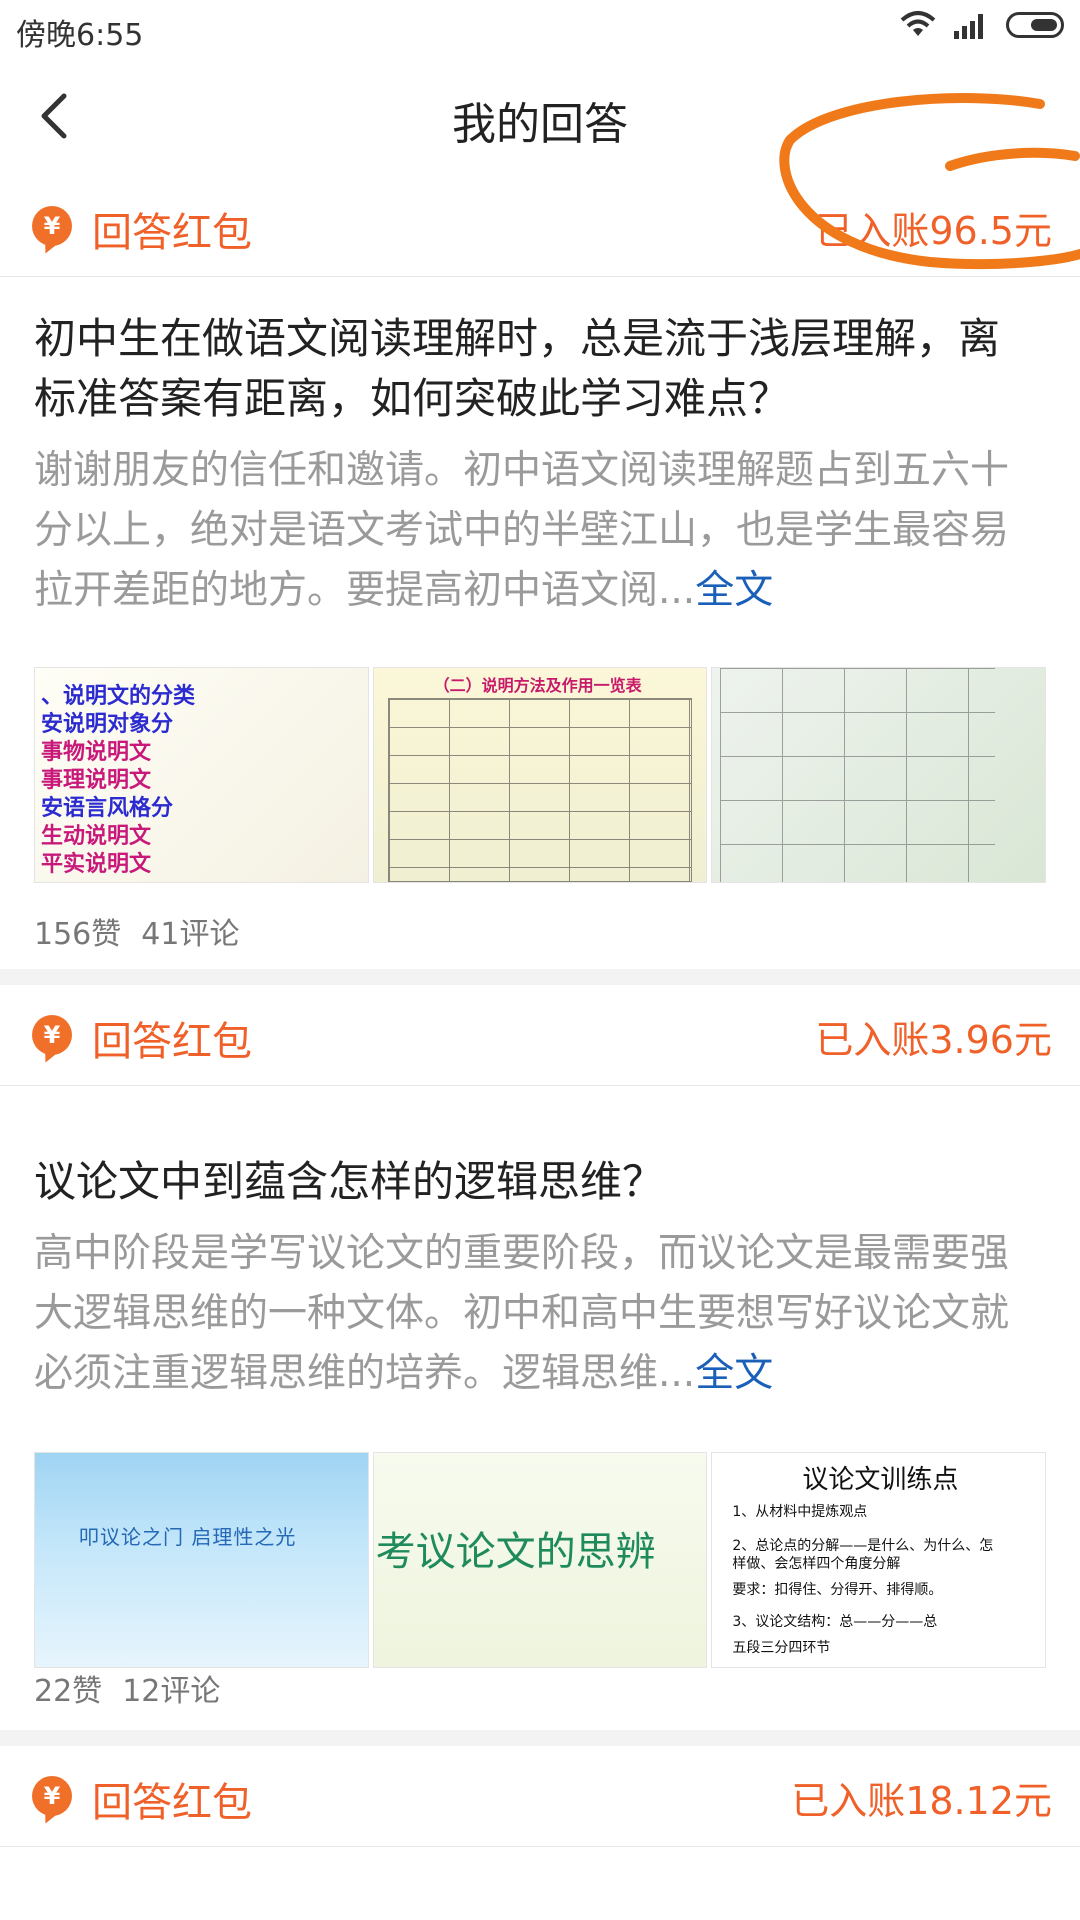 This screenshot has height=1920, width=1080. Describe the element at coordinates (537, 685) in the screenshot. I see `thumb-caption: （二）说明方法及作用一览表` at that location.